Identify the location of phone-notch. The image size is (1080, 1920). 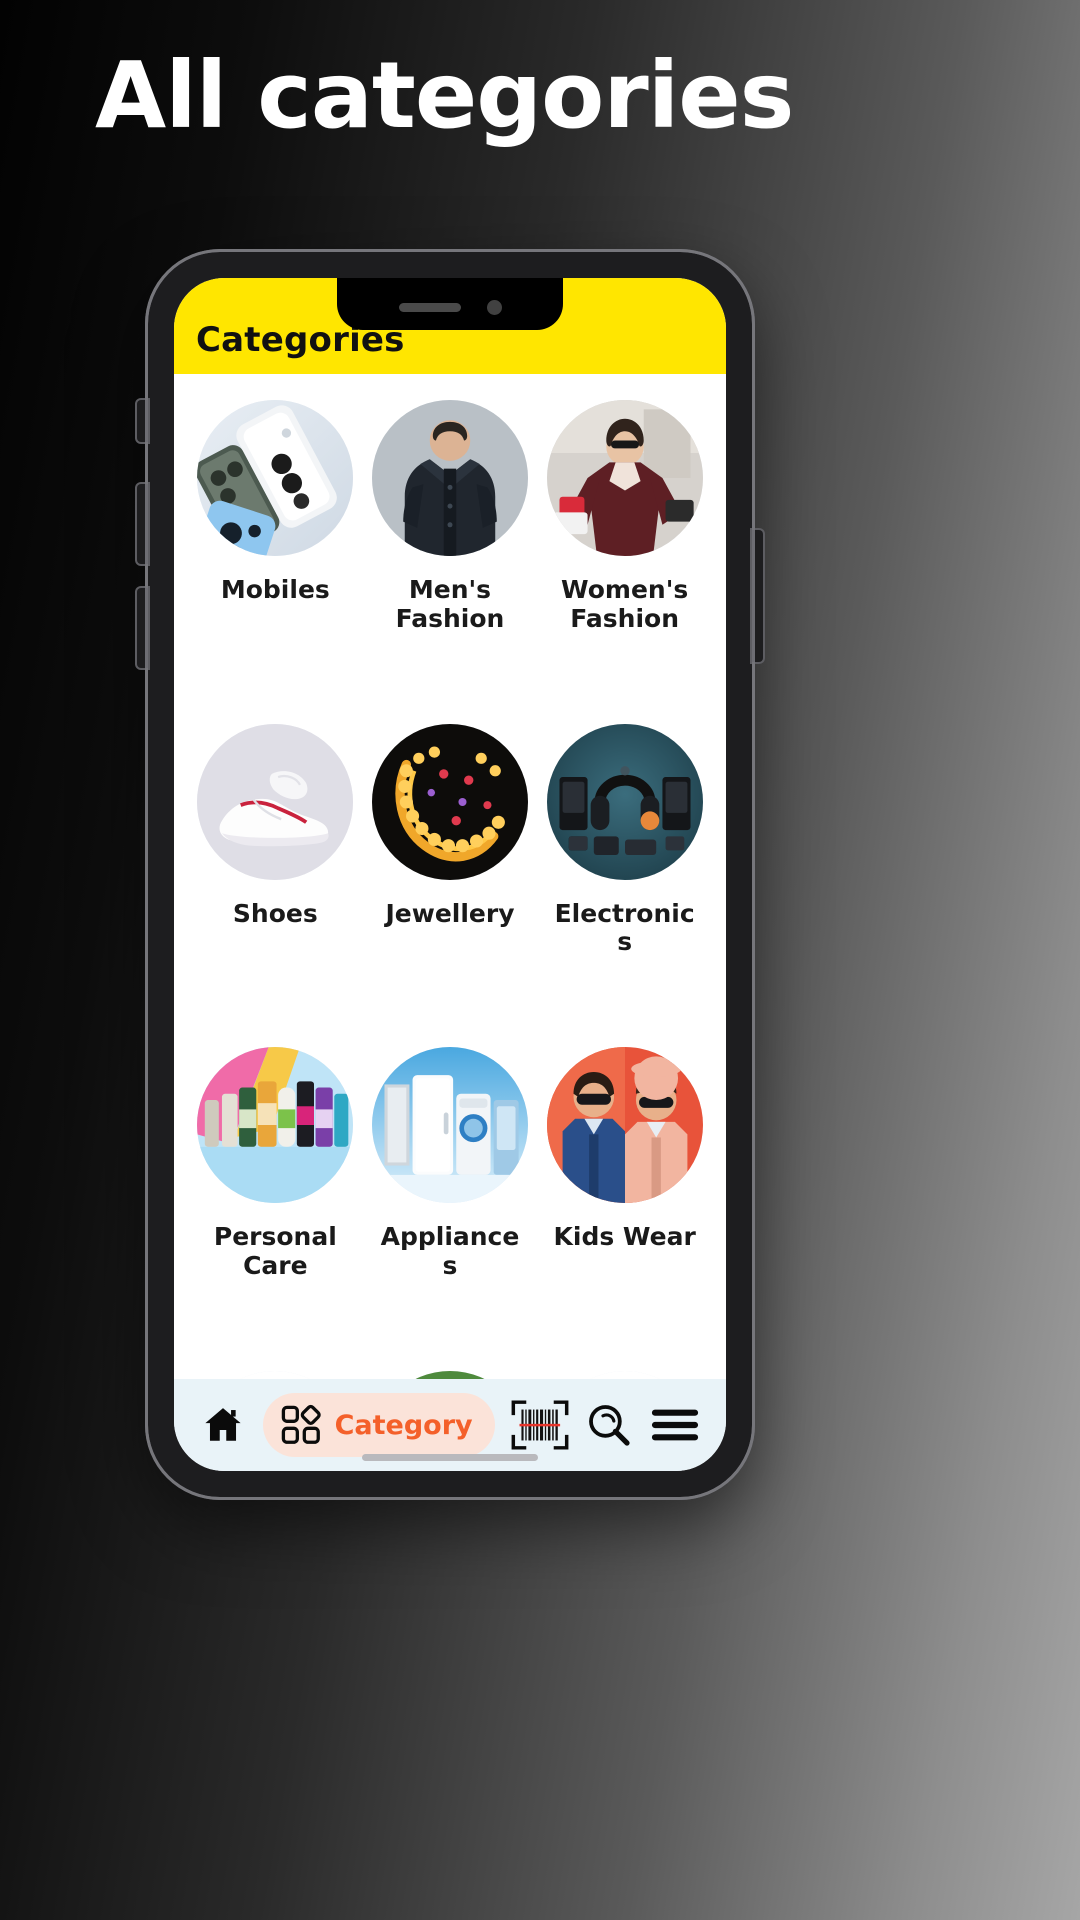
(450, 304).